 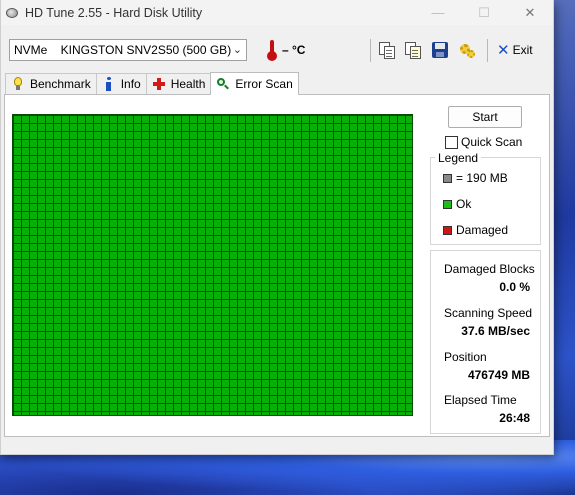 What do you see at coordinates (447, 230) in the screenshot?
I see `legend-swatch-damaged` at bounding box center [447, 230].